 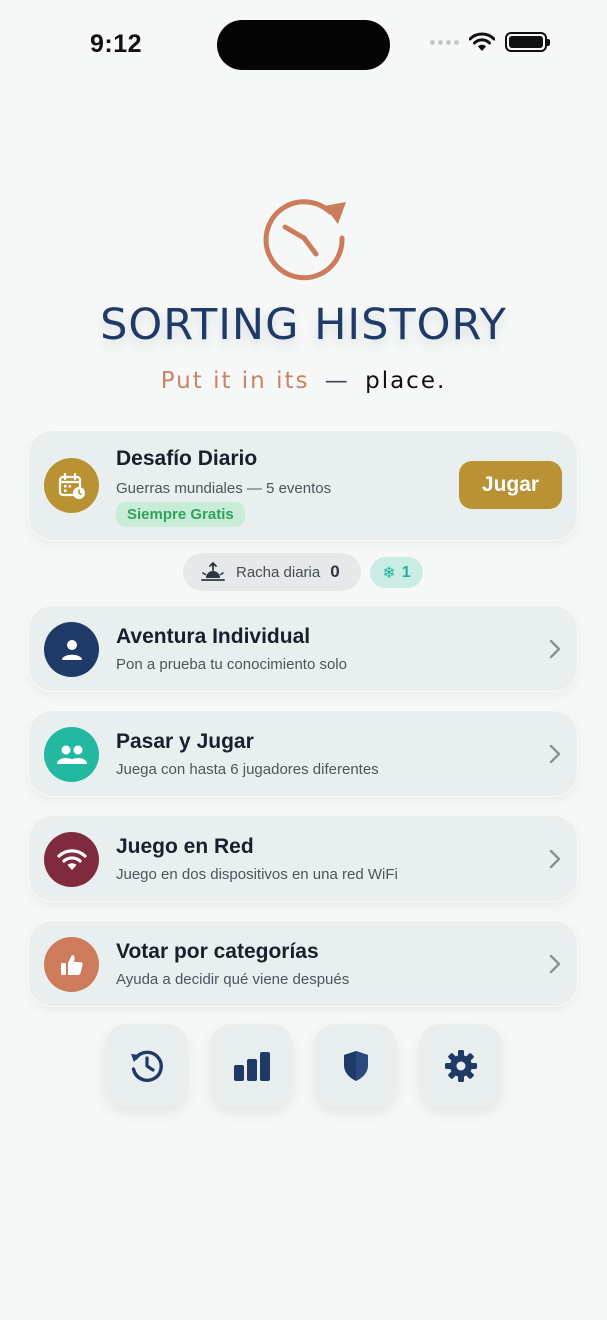 I want to click on snowflake-icon: ❄, so click(x=389, y=573).